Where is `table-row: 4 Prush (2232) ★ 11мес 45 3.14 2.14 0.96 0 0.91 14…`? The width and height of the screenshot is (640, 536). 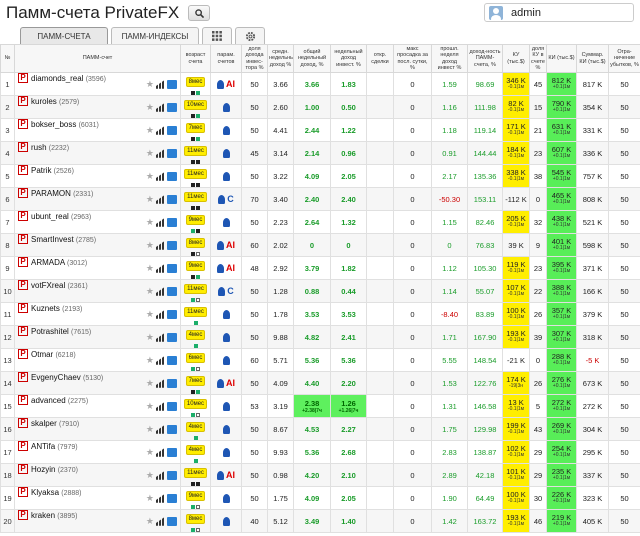
table-row: 4 Prush (2232) ★ 11мес 45 3.14 2.14 0.96 0 0.91 14… is located at coordinates (320, 153).